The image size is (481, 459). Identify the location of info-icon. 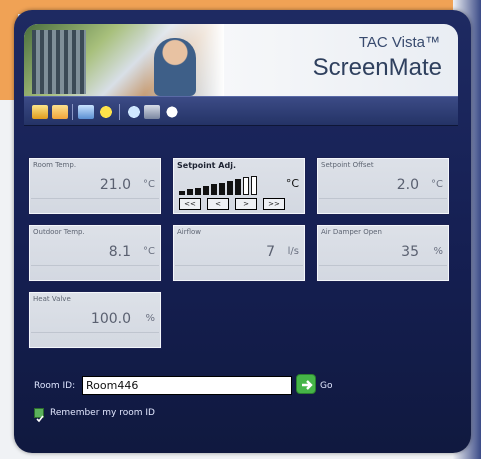
(172, 112).